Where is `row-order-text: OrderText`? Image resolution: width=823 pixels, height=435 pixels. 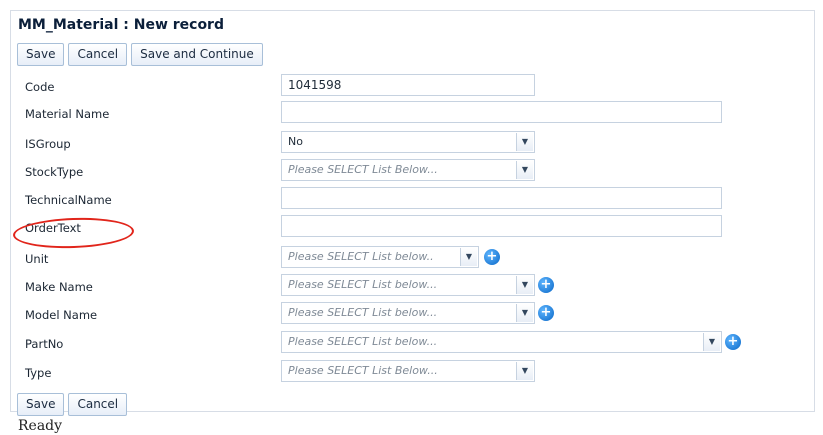
row-order-text: OrderText is located at coordinates (412, 229).